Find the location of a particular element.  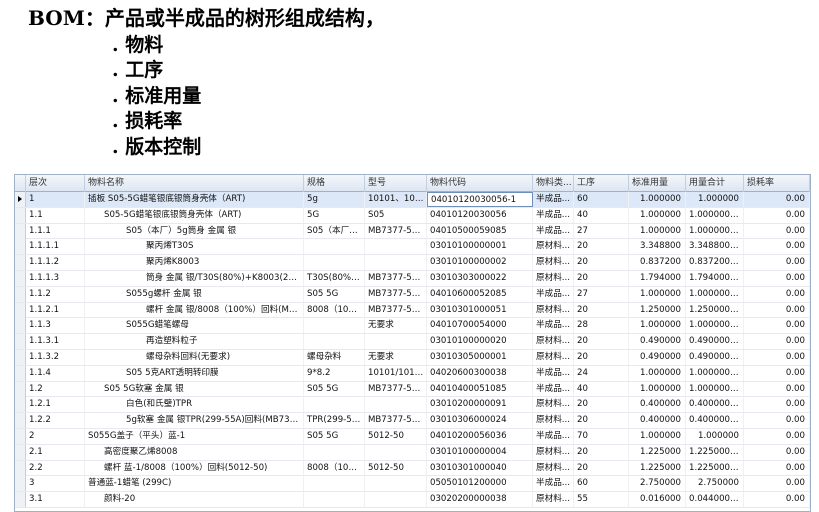

cell-code: 05050101200000 is located at coordinates (480, 484).